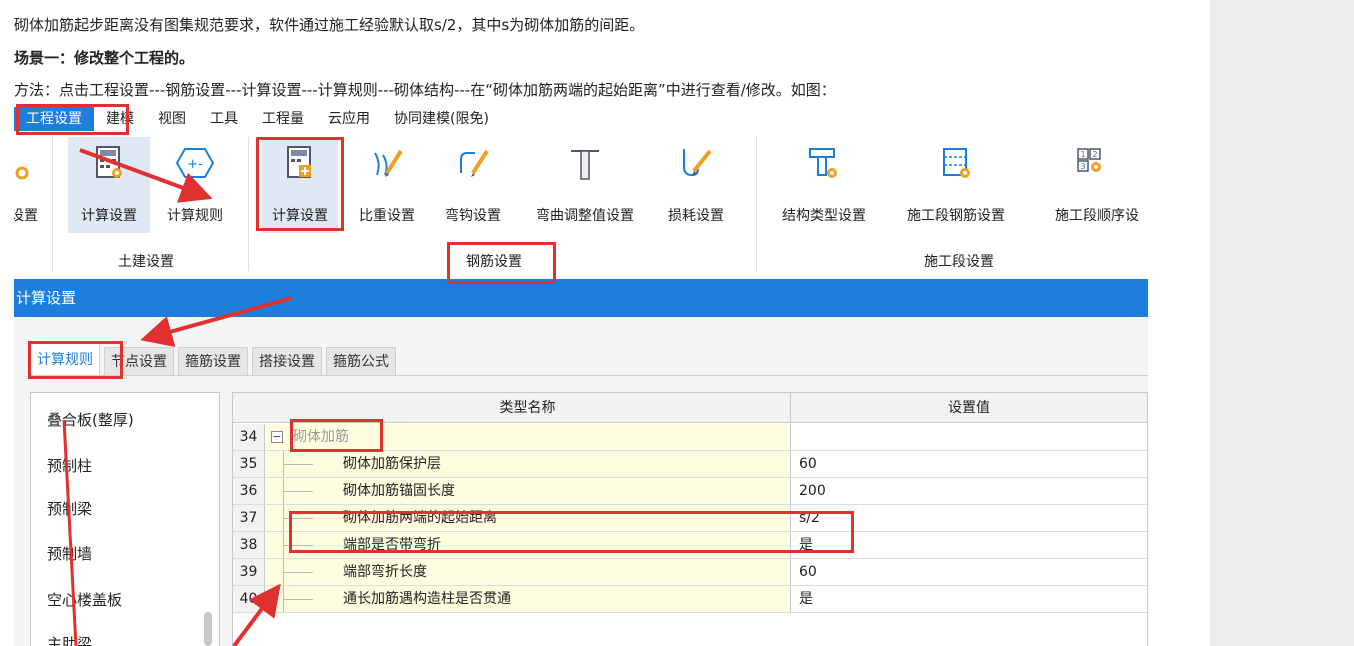 The image size is (1354, 646). What do you see at coordinates (385, 572) in the screenshot?
I see `setting-name: 端部弯折长度` at bounding box center [385, 572].